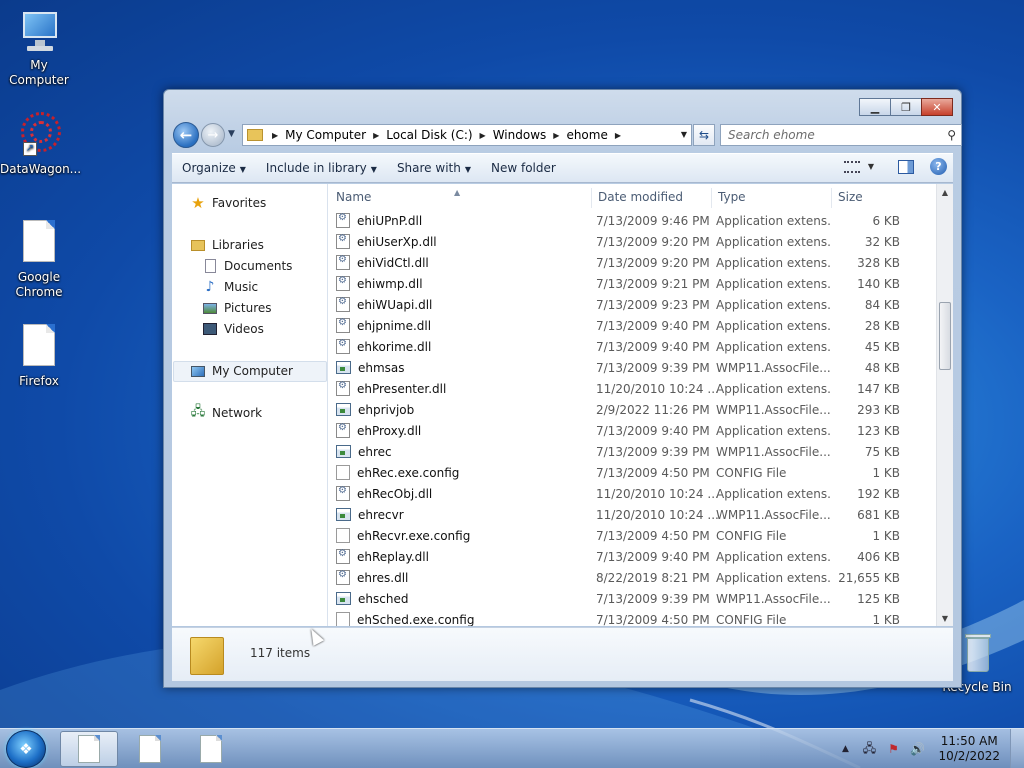 Image resolution: width=1024 pixels, height=768 pixels. I want to click on column-header-name: ▲ Name, so click(461, 198).